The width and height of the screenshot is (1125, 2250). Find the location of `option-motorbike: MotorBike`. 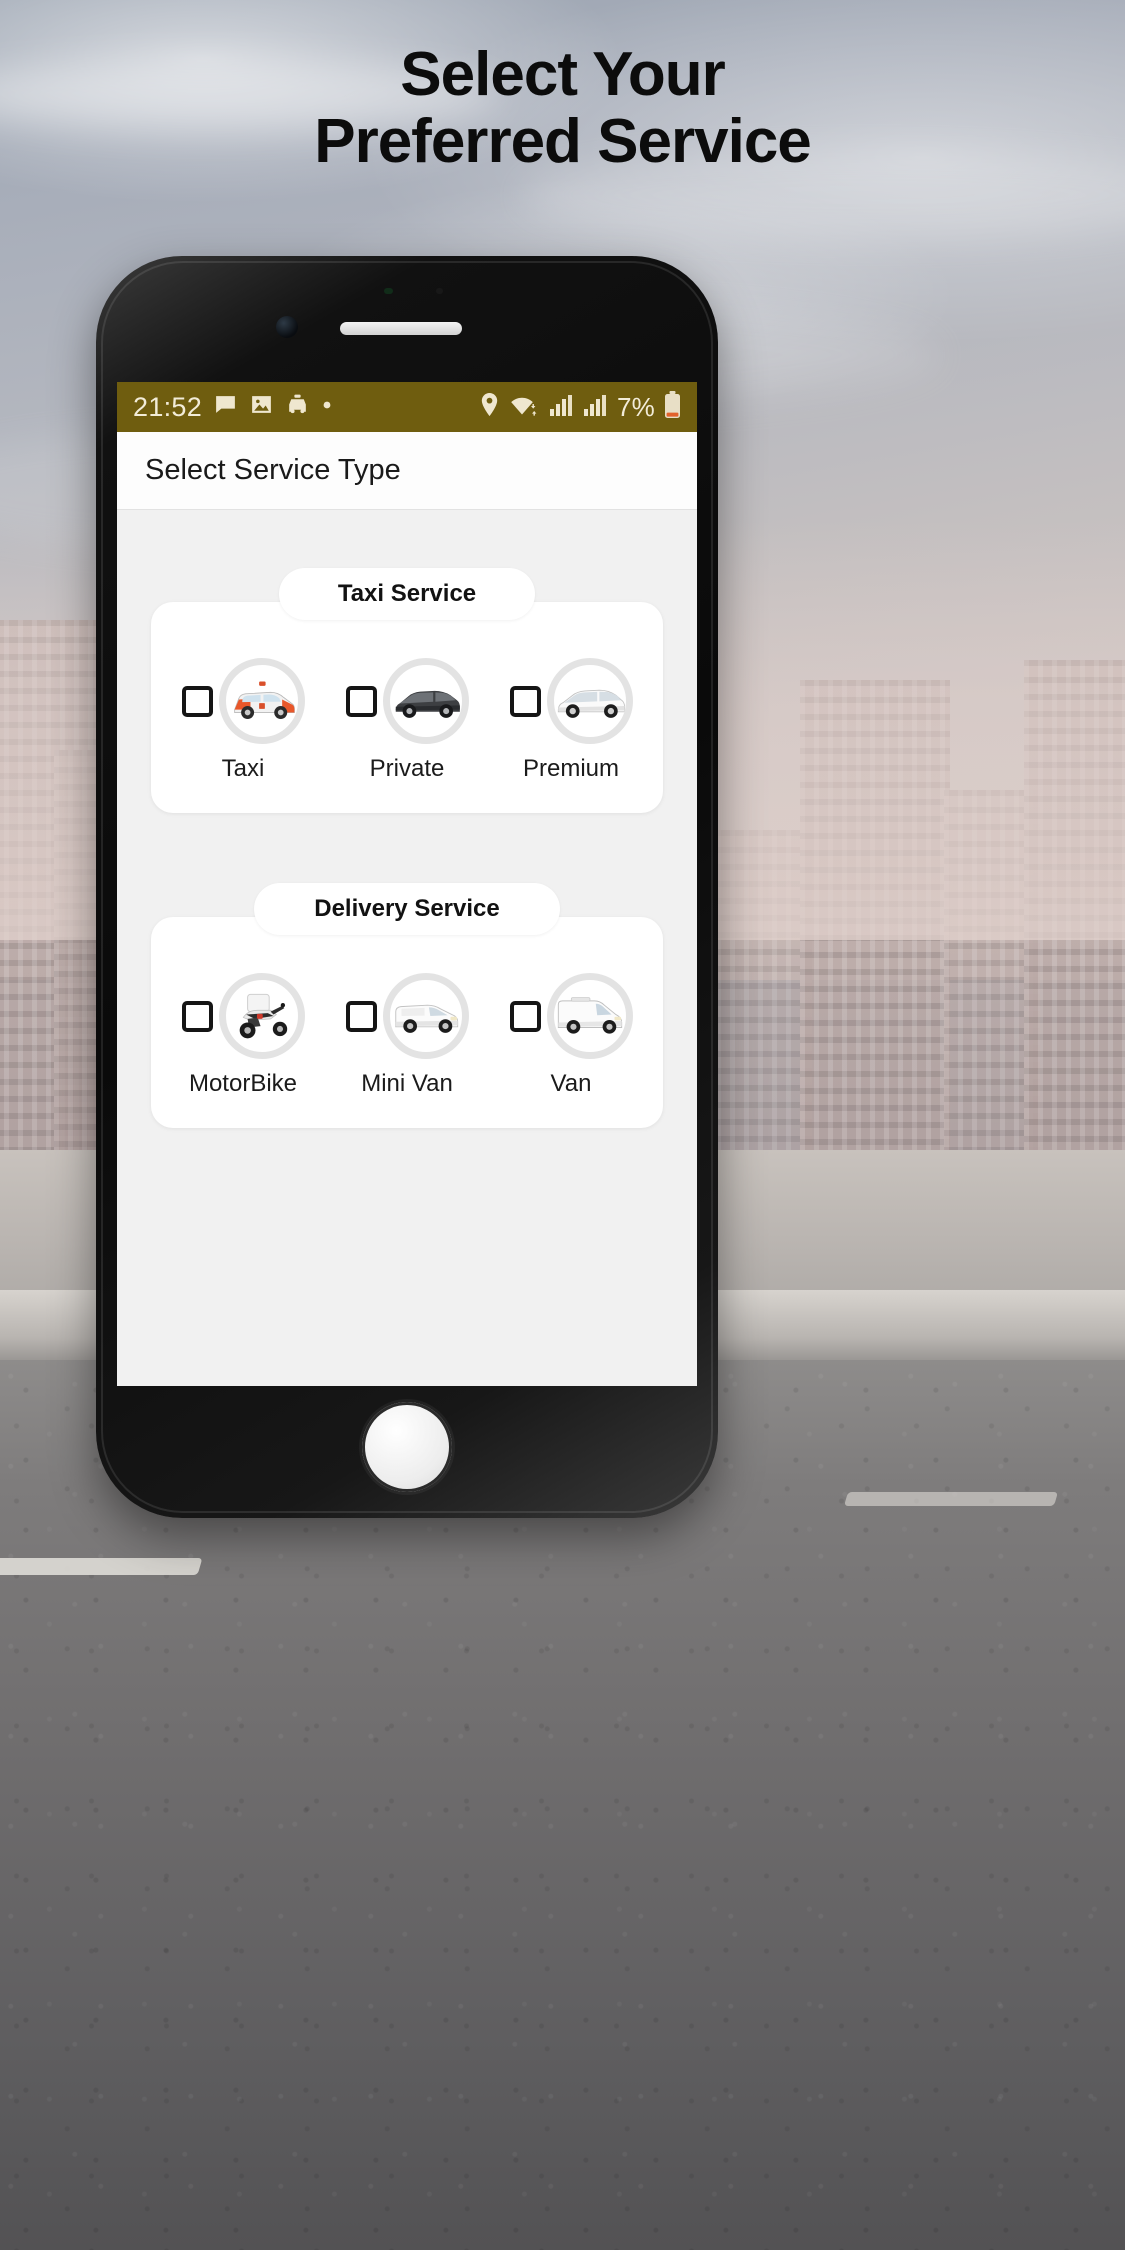

option-motorbike: MotorBike is located at coordinates (243, 1035).